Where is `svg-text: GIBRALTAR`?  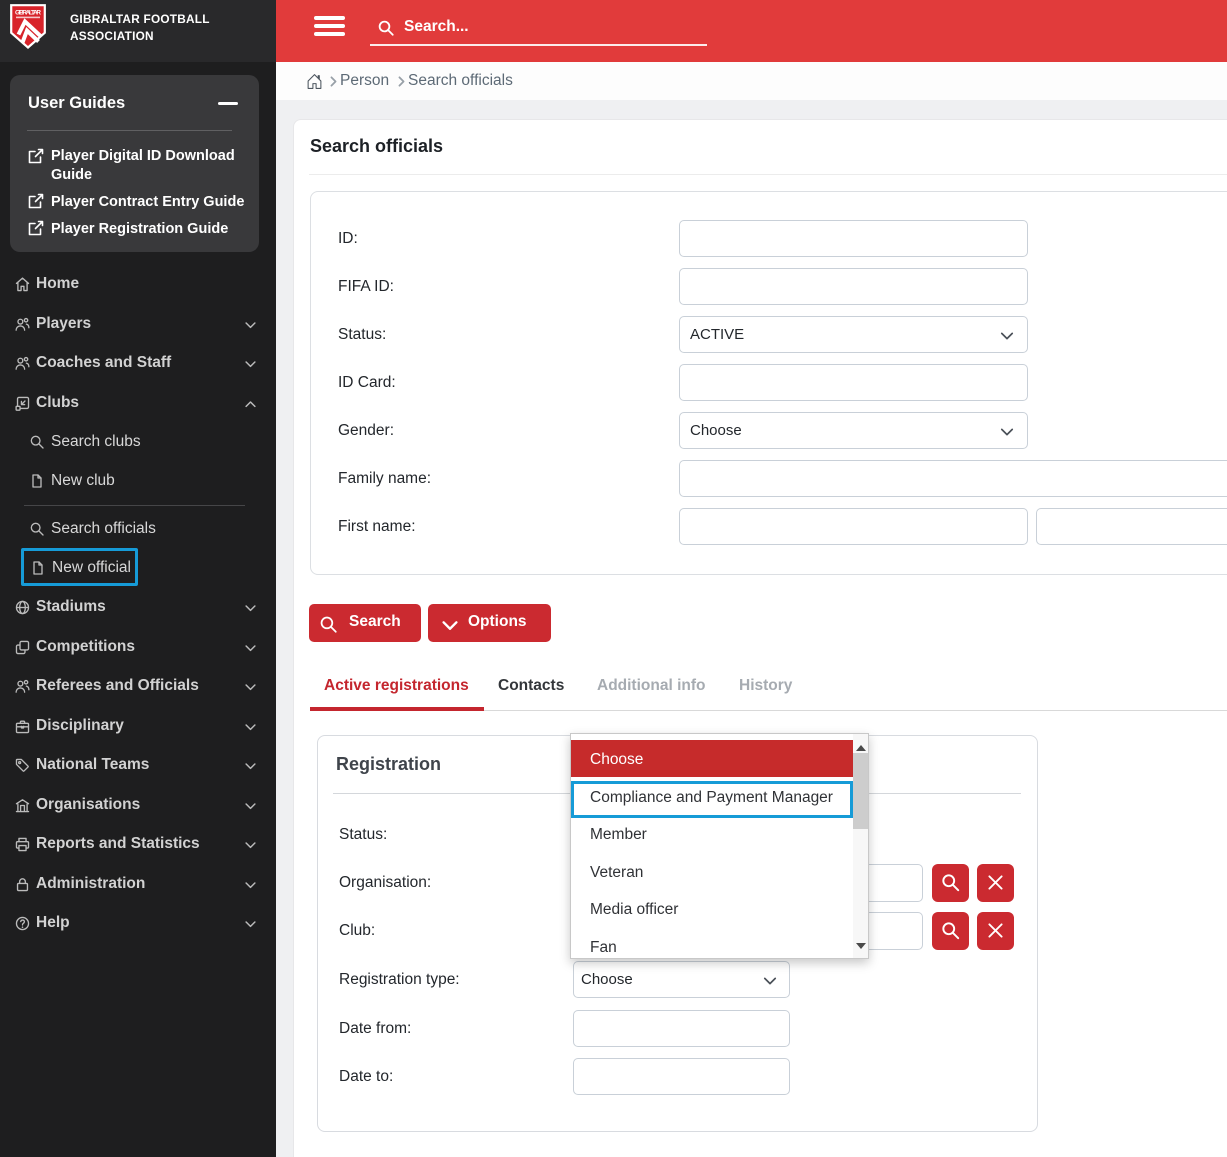 svg-text: GIBRALTAR is located at coordinates (28, 13).